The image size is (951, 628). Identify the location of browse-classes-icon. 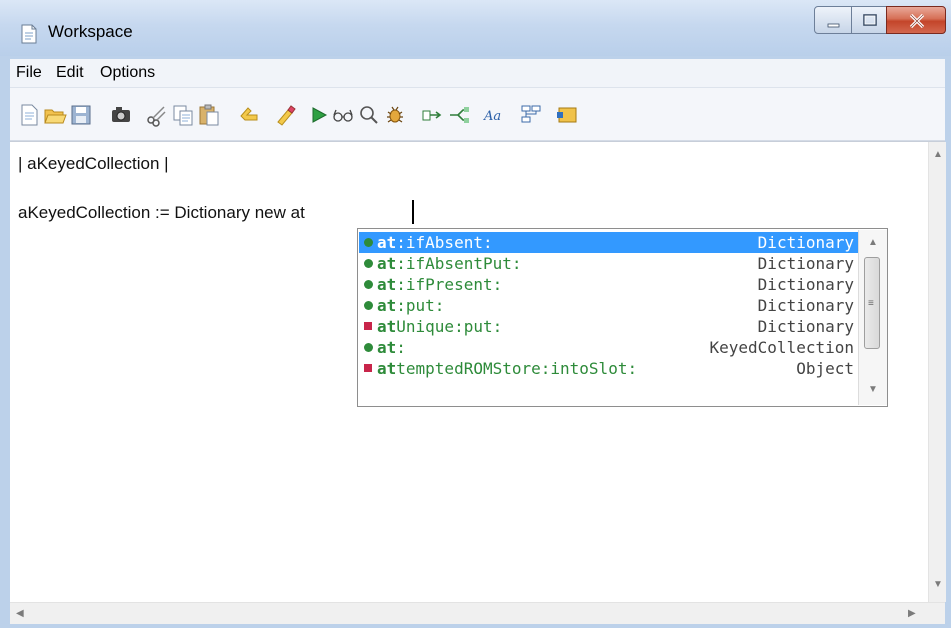
(531, 115).